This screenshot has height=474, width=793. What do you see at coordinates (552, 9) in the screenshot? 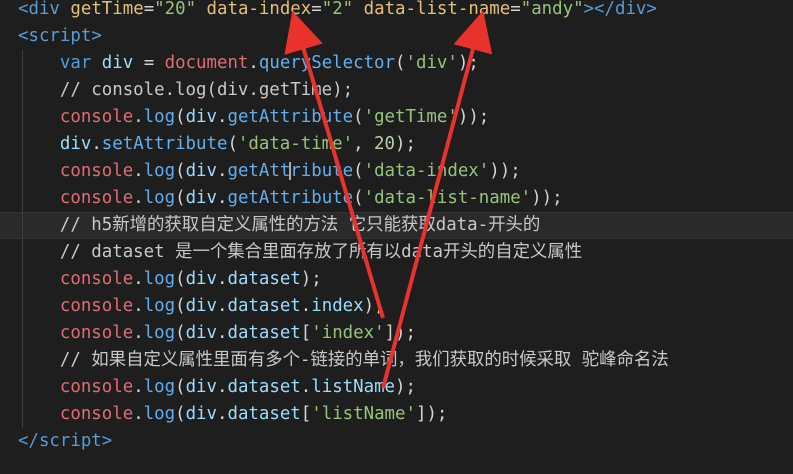
I see `code-token: "andy"` at bounding box center [552, 9].